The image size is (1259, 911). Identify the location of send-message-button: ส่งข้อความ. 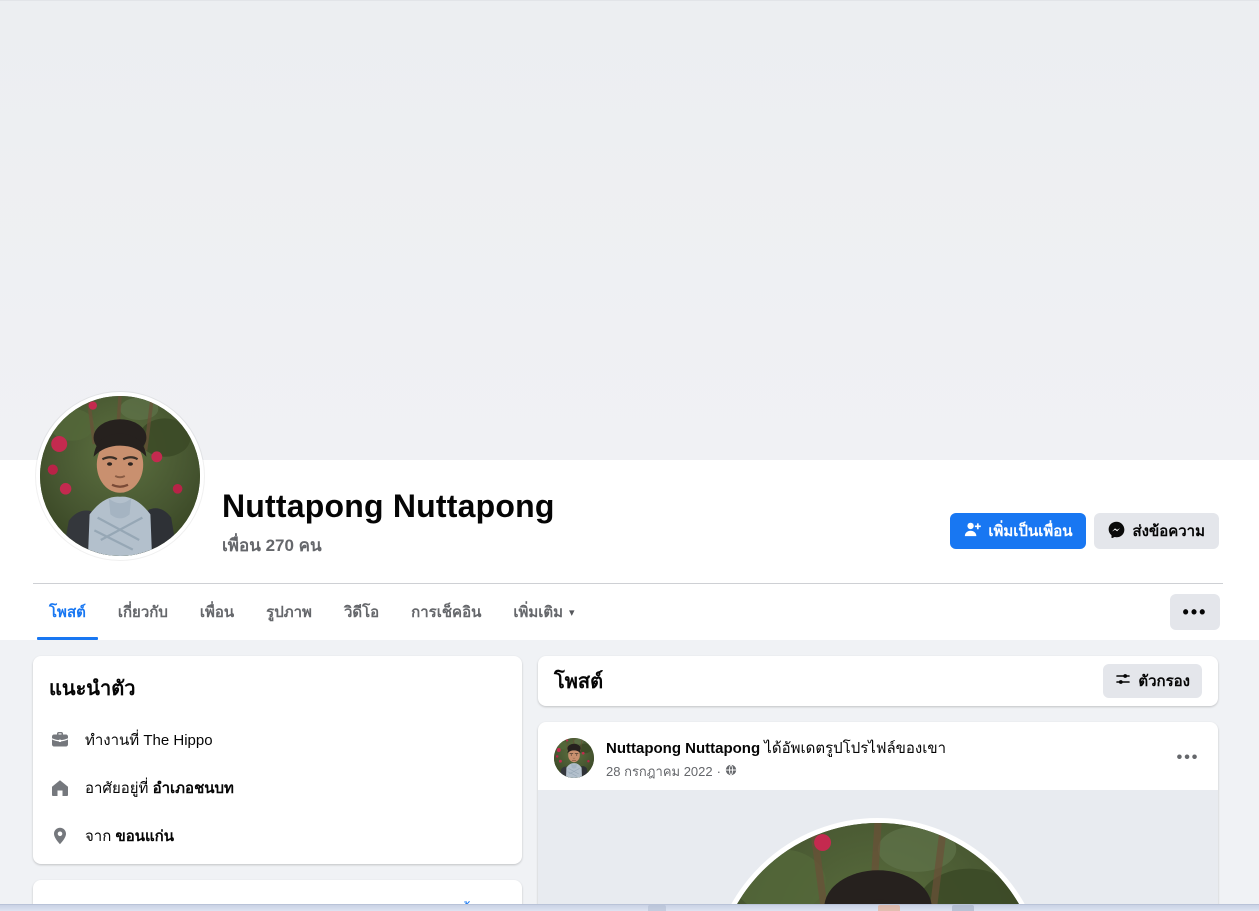
(1156, 531).